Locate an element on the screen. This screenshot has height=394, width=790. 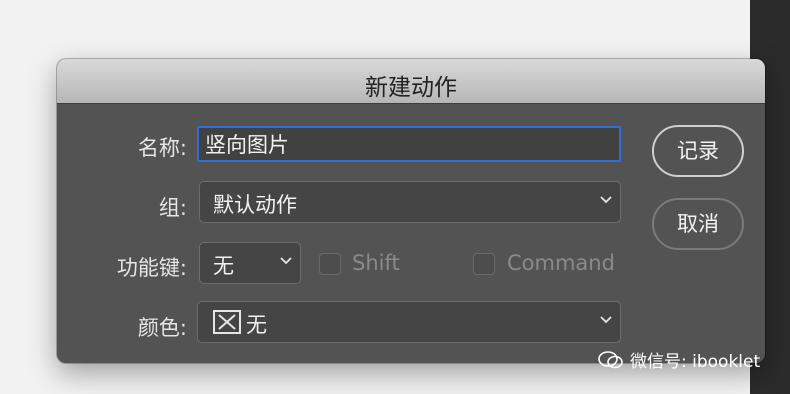
color-select: 无 is located at coordinates (409, 322).